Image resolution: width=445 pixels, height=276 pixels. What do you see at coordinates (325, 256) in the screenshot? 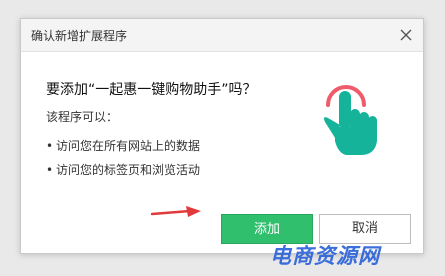
I see `watermark-text: 电商资源网` at bounding box center [325, 256].